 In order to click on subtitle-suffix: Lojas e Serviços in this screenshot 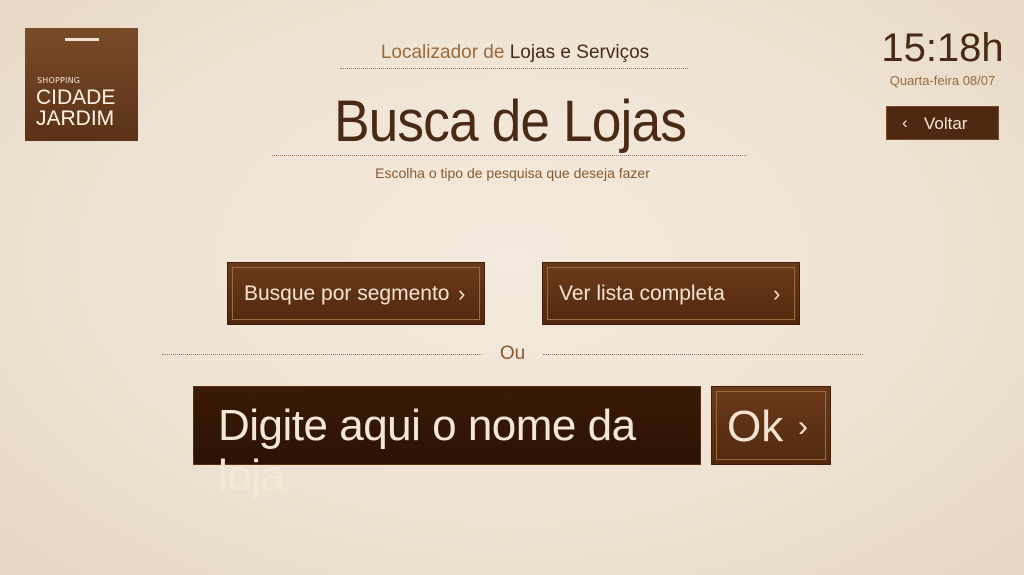, I will do `click(579, 52)`.